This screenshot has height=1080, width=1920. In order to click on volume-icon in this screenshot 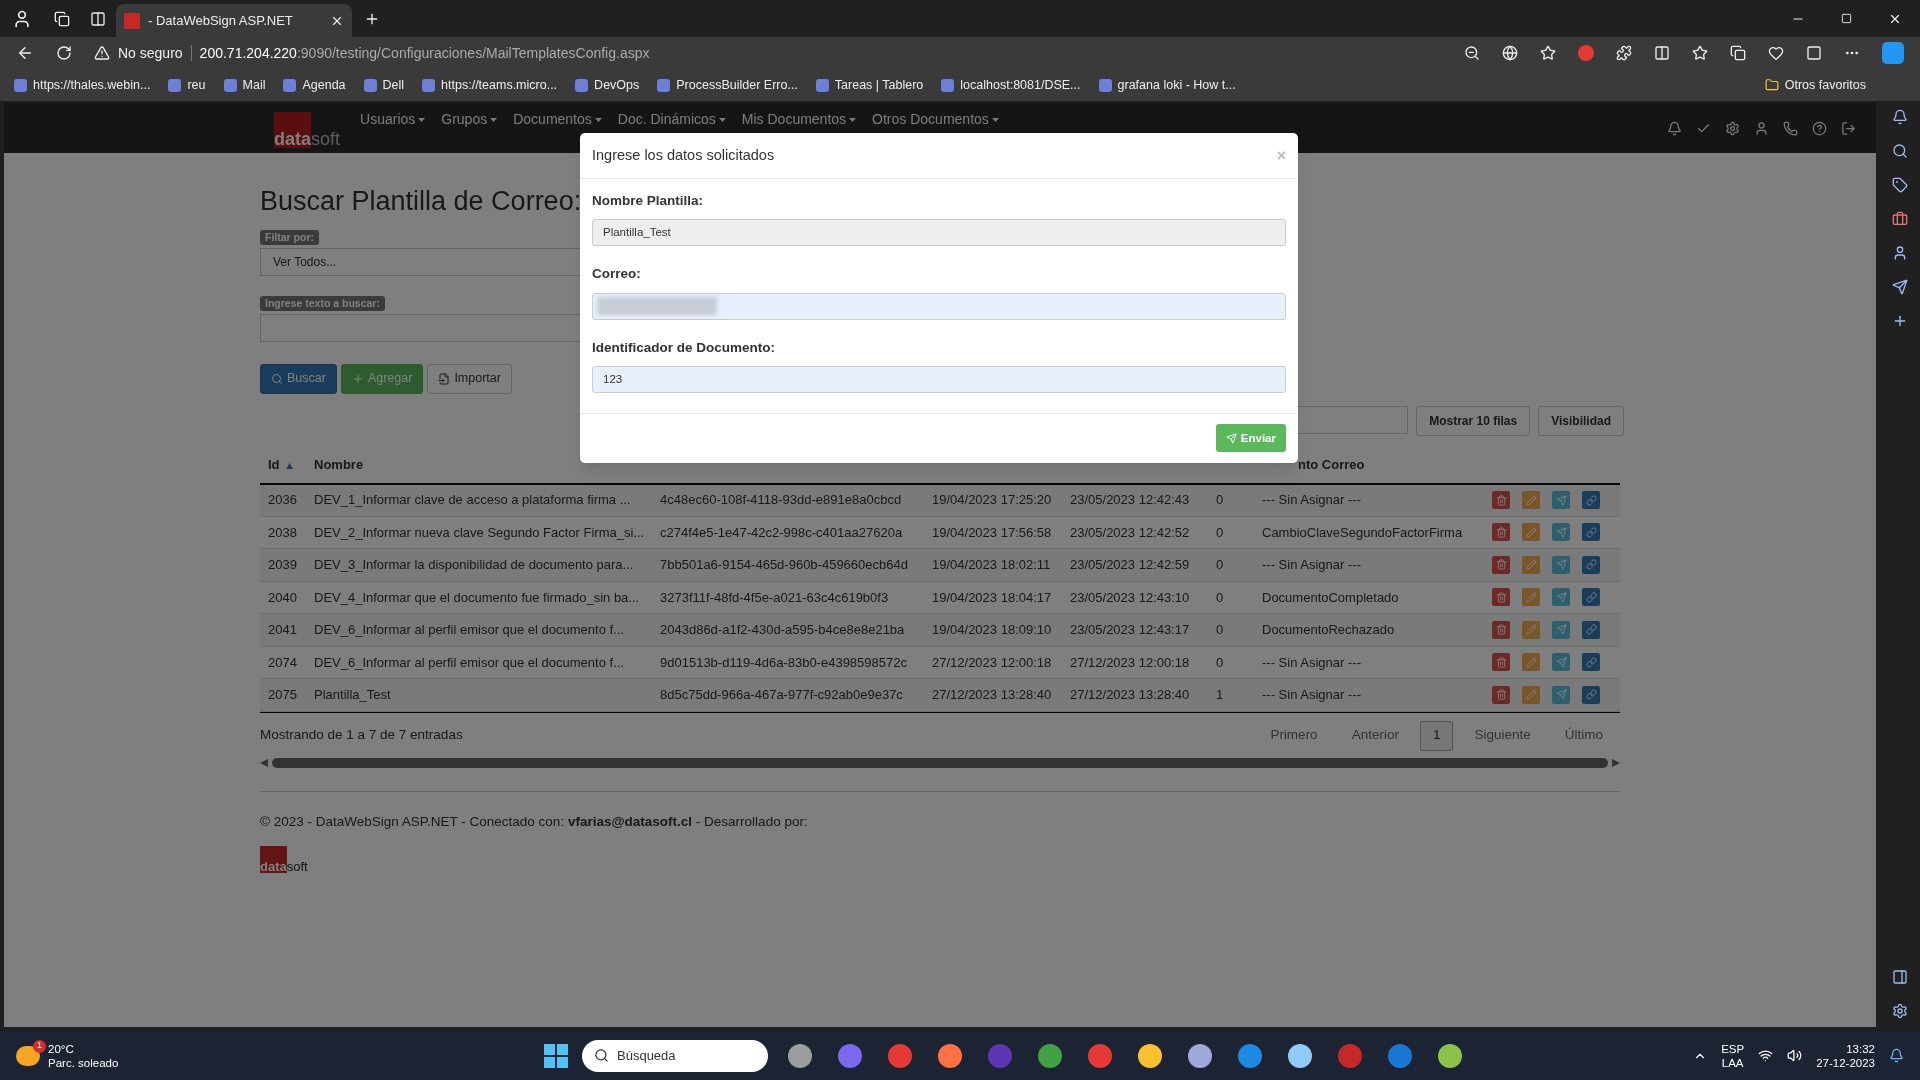, I will do `click(1795, 1055)`.